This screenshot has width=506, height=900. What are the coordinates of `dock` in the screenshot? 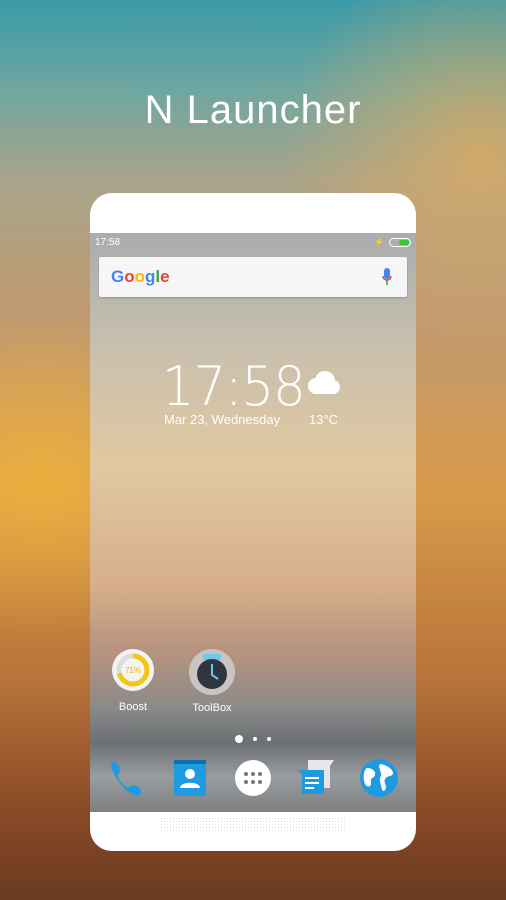 It's located at (253, 778).